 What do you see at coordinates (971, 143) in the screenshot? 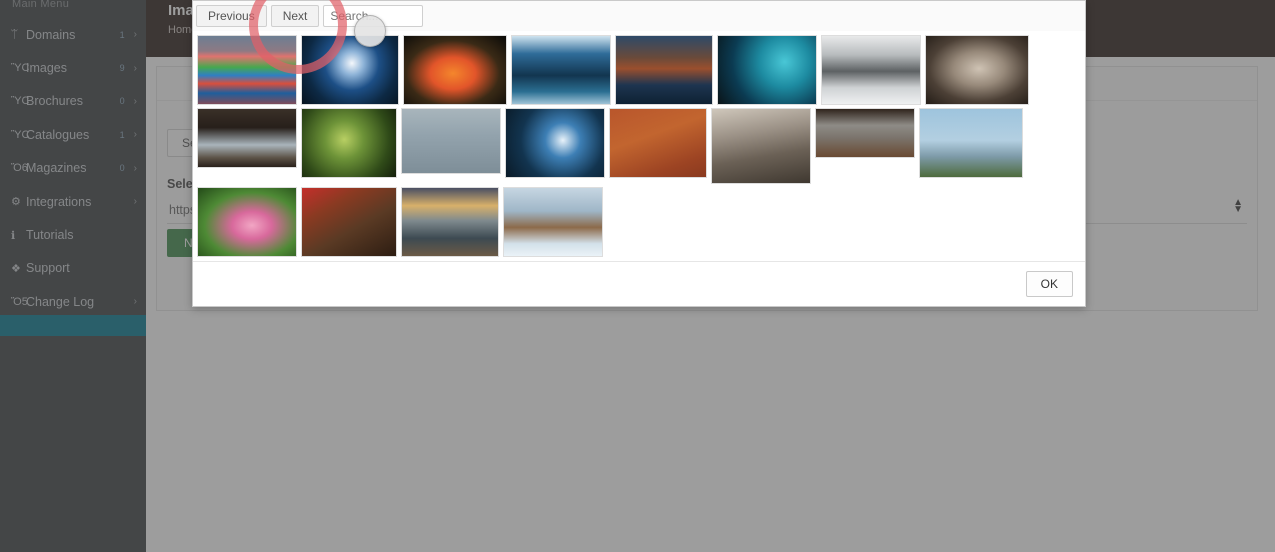
I see `thumbnail-birds-over-mountains` at bounding box center [971, 143].